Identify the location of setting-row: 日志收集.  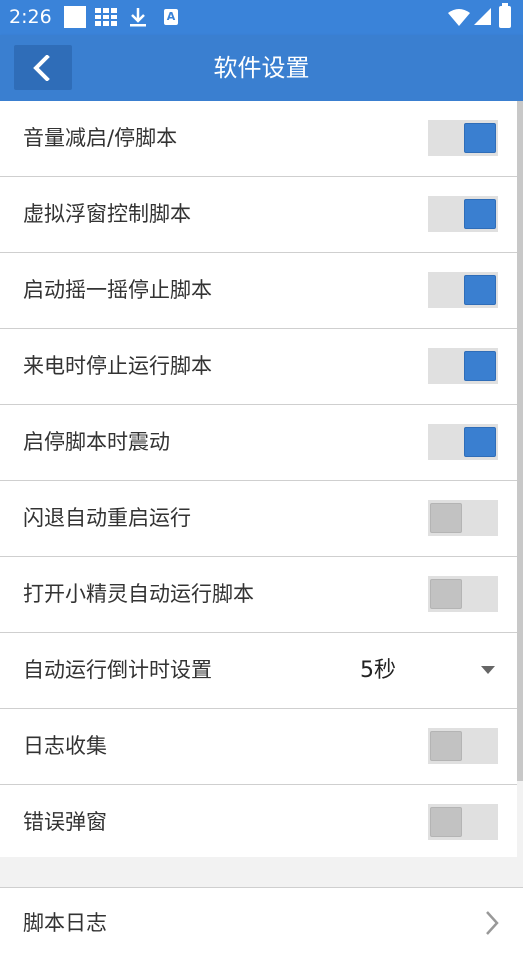
(258, 747).